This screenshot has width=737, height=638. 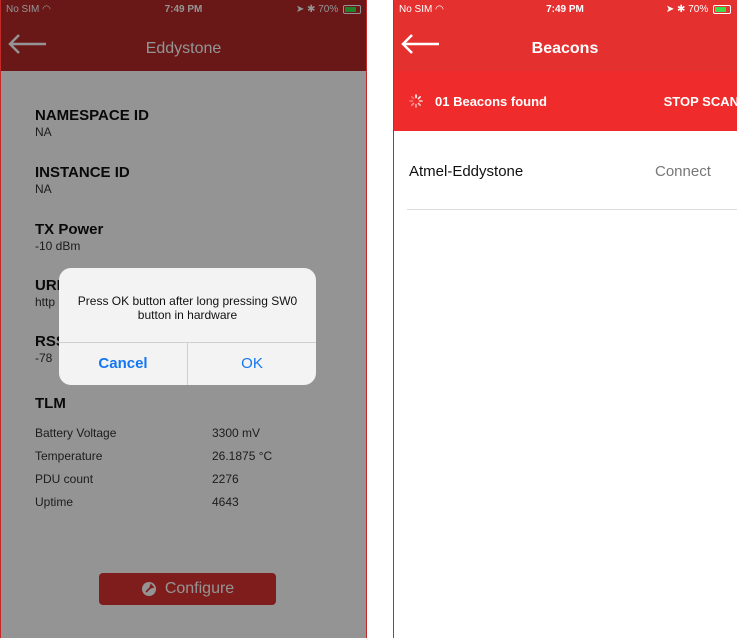 I want to click on divider, so click(x=572, y=209).